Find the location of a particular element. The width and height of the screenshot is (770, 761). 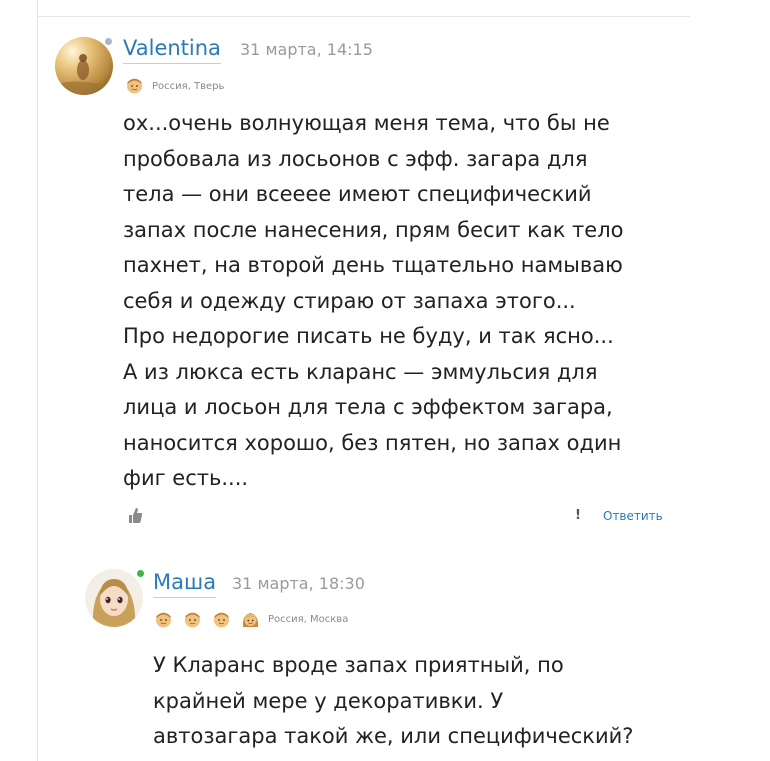

username-link: Valentina is located at coordinates (172, 49).